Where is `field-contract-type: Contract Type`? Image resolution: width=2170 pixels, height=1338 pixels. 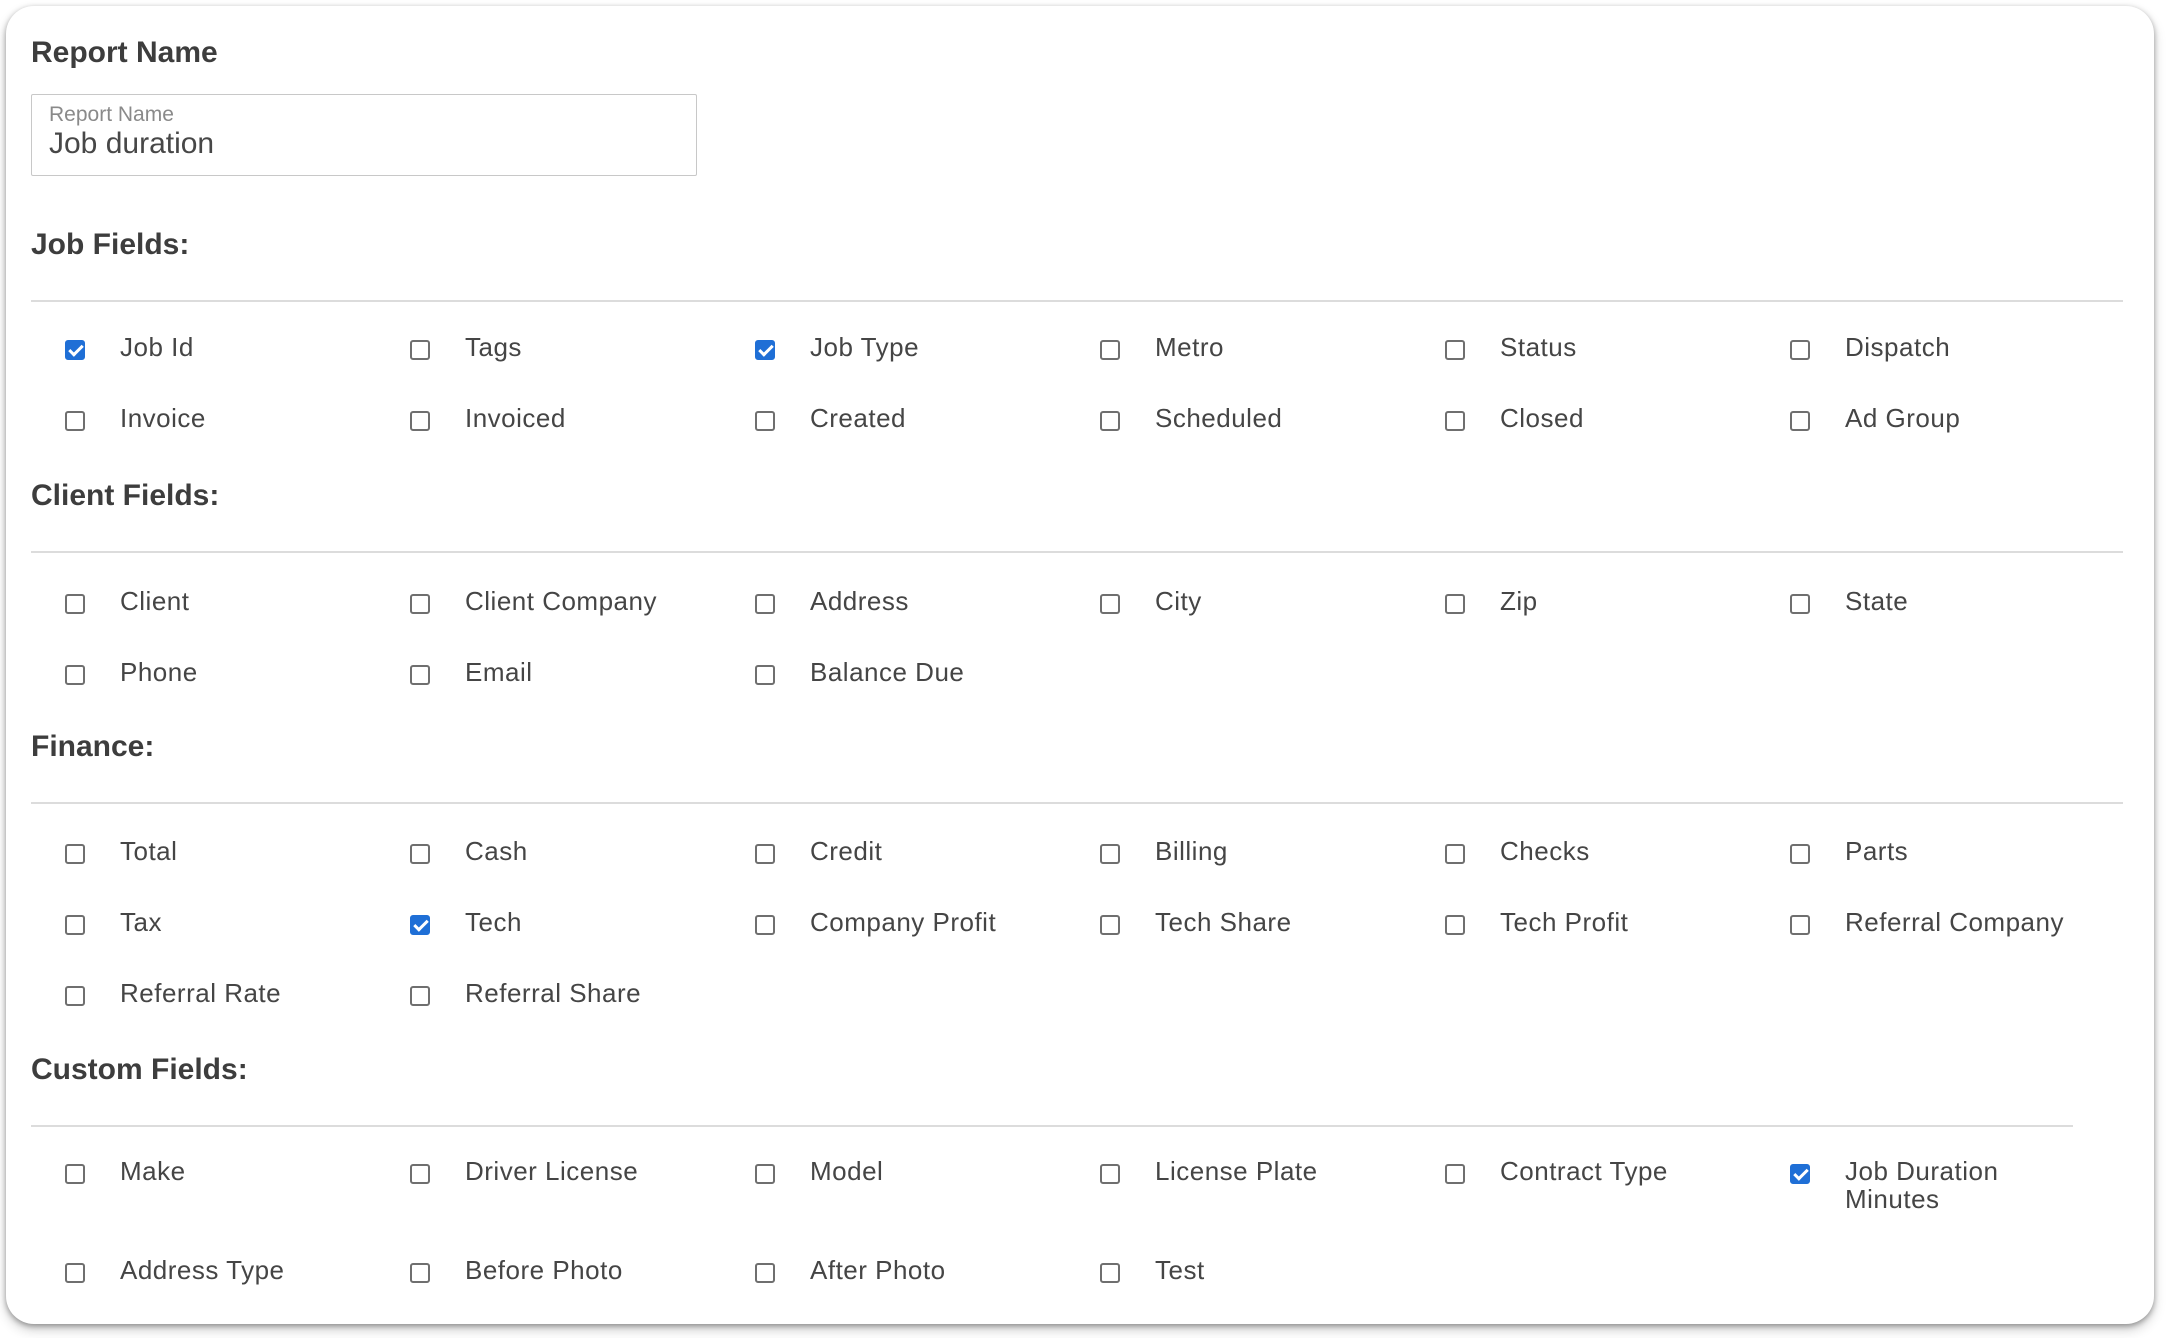
field-contract-type: Contract Type is located at coordinates (1576, 1190).